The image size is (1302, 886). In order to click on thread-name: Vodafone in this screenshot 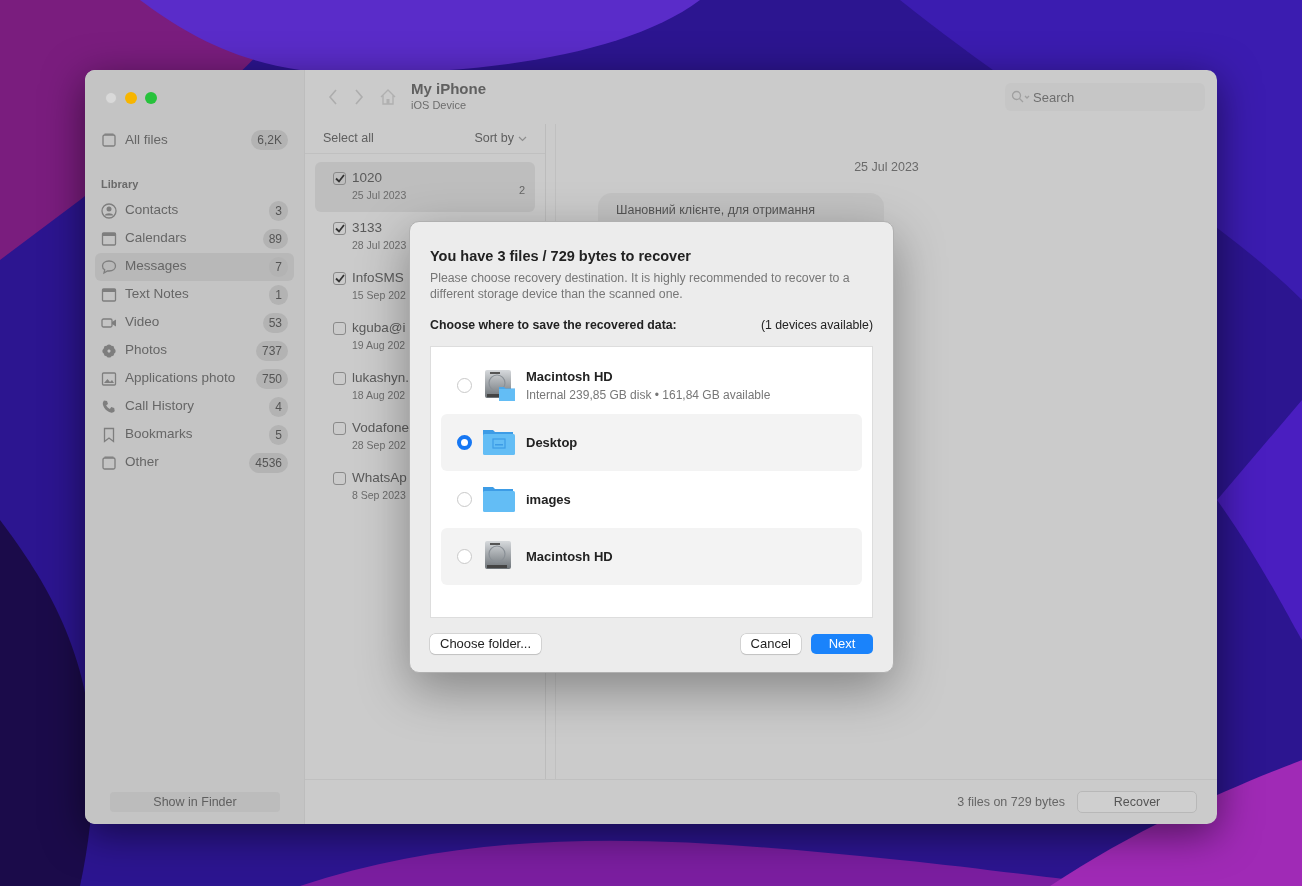, I will do `click(381, 428)`.